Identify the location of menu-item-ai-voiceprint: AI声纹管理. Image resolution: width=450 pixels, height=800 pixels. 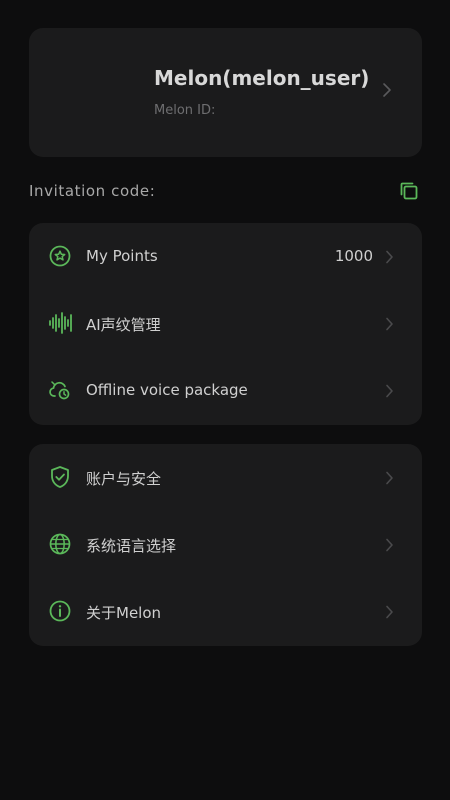
(225, 323).